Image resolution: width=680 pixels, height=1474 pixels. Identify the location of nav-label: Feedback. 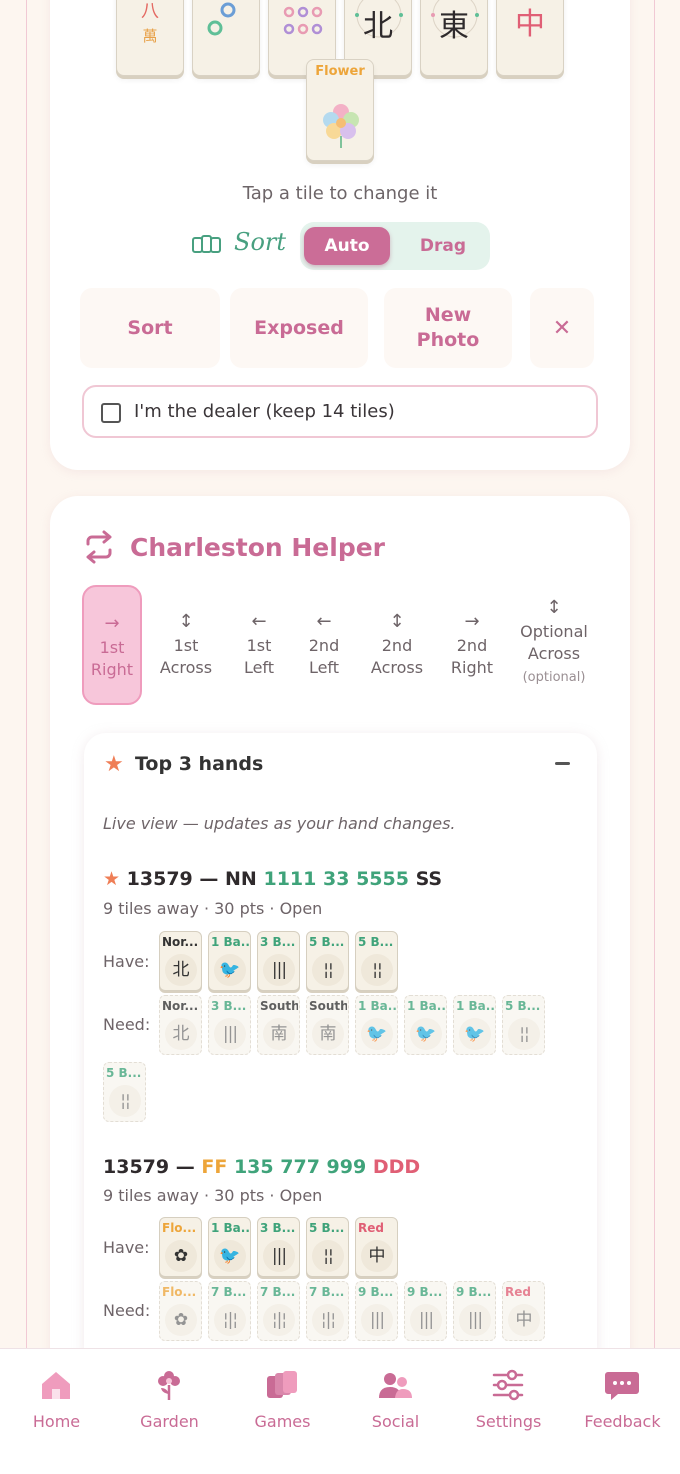
(622, 1421).